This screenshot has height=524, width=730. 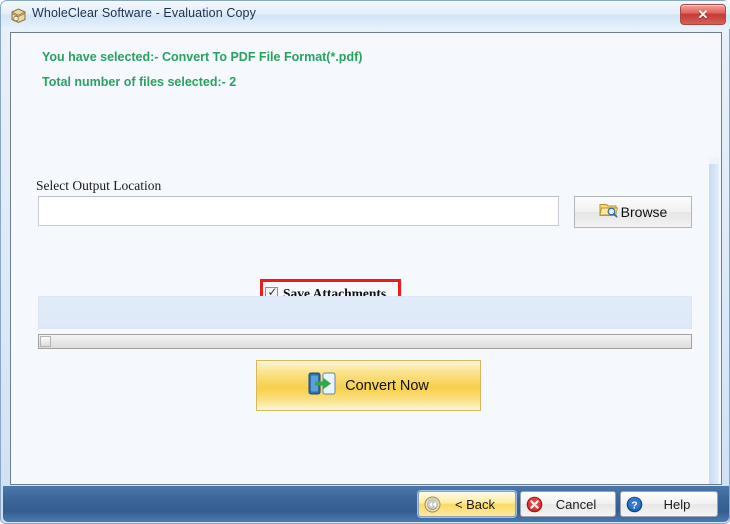 I want to click on horizontal-scrollbar, so click(x=365, y=341).